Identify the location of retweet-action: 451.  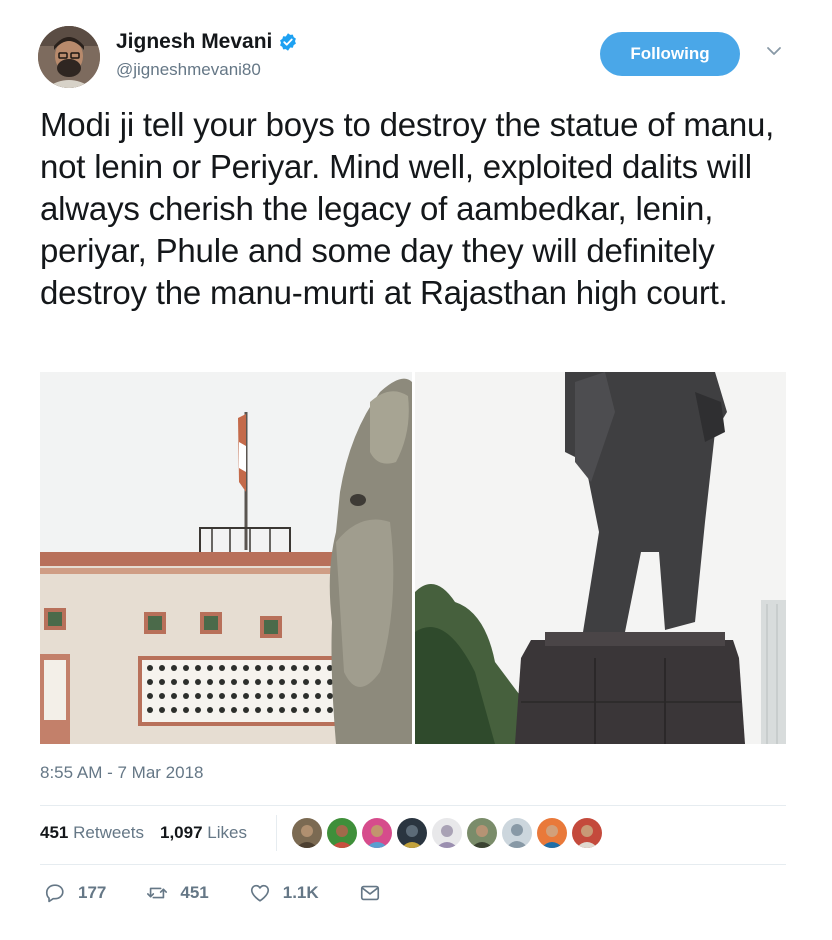
(177, 893).